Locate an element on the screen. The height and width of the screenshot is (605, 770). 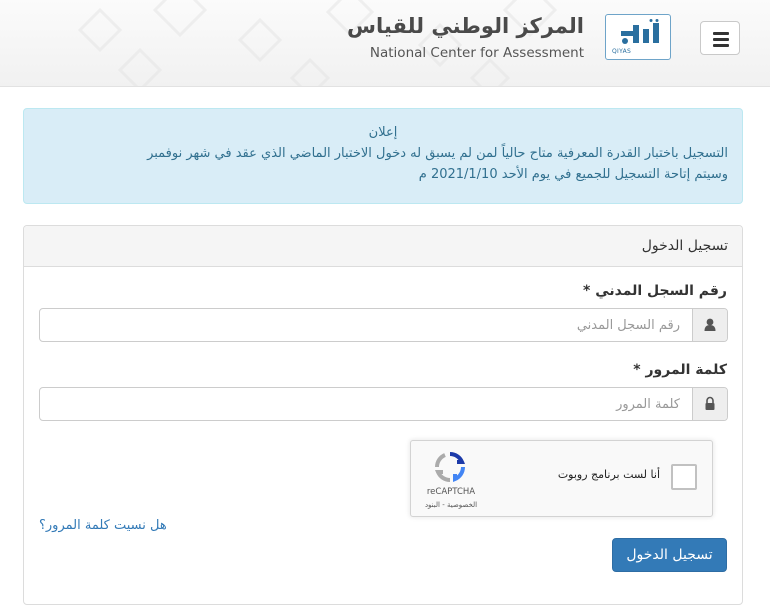
password-input is located at coordinates (366, 404).